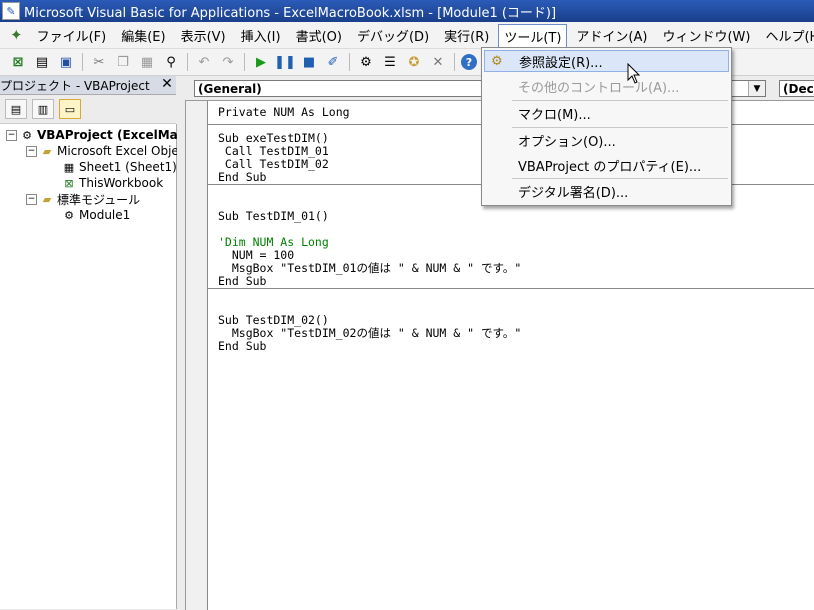  What do you see at coordinates (72, 35) in the screenshot?
I see `menu-file: ファイル(F)` at bounding box center [72, 35].